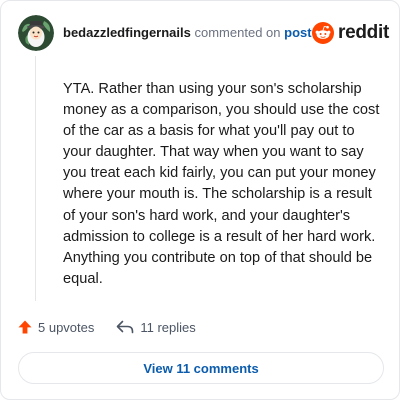  I want to click on upvote-arrow-icon, so click(25, 327).